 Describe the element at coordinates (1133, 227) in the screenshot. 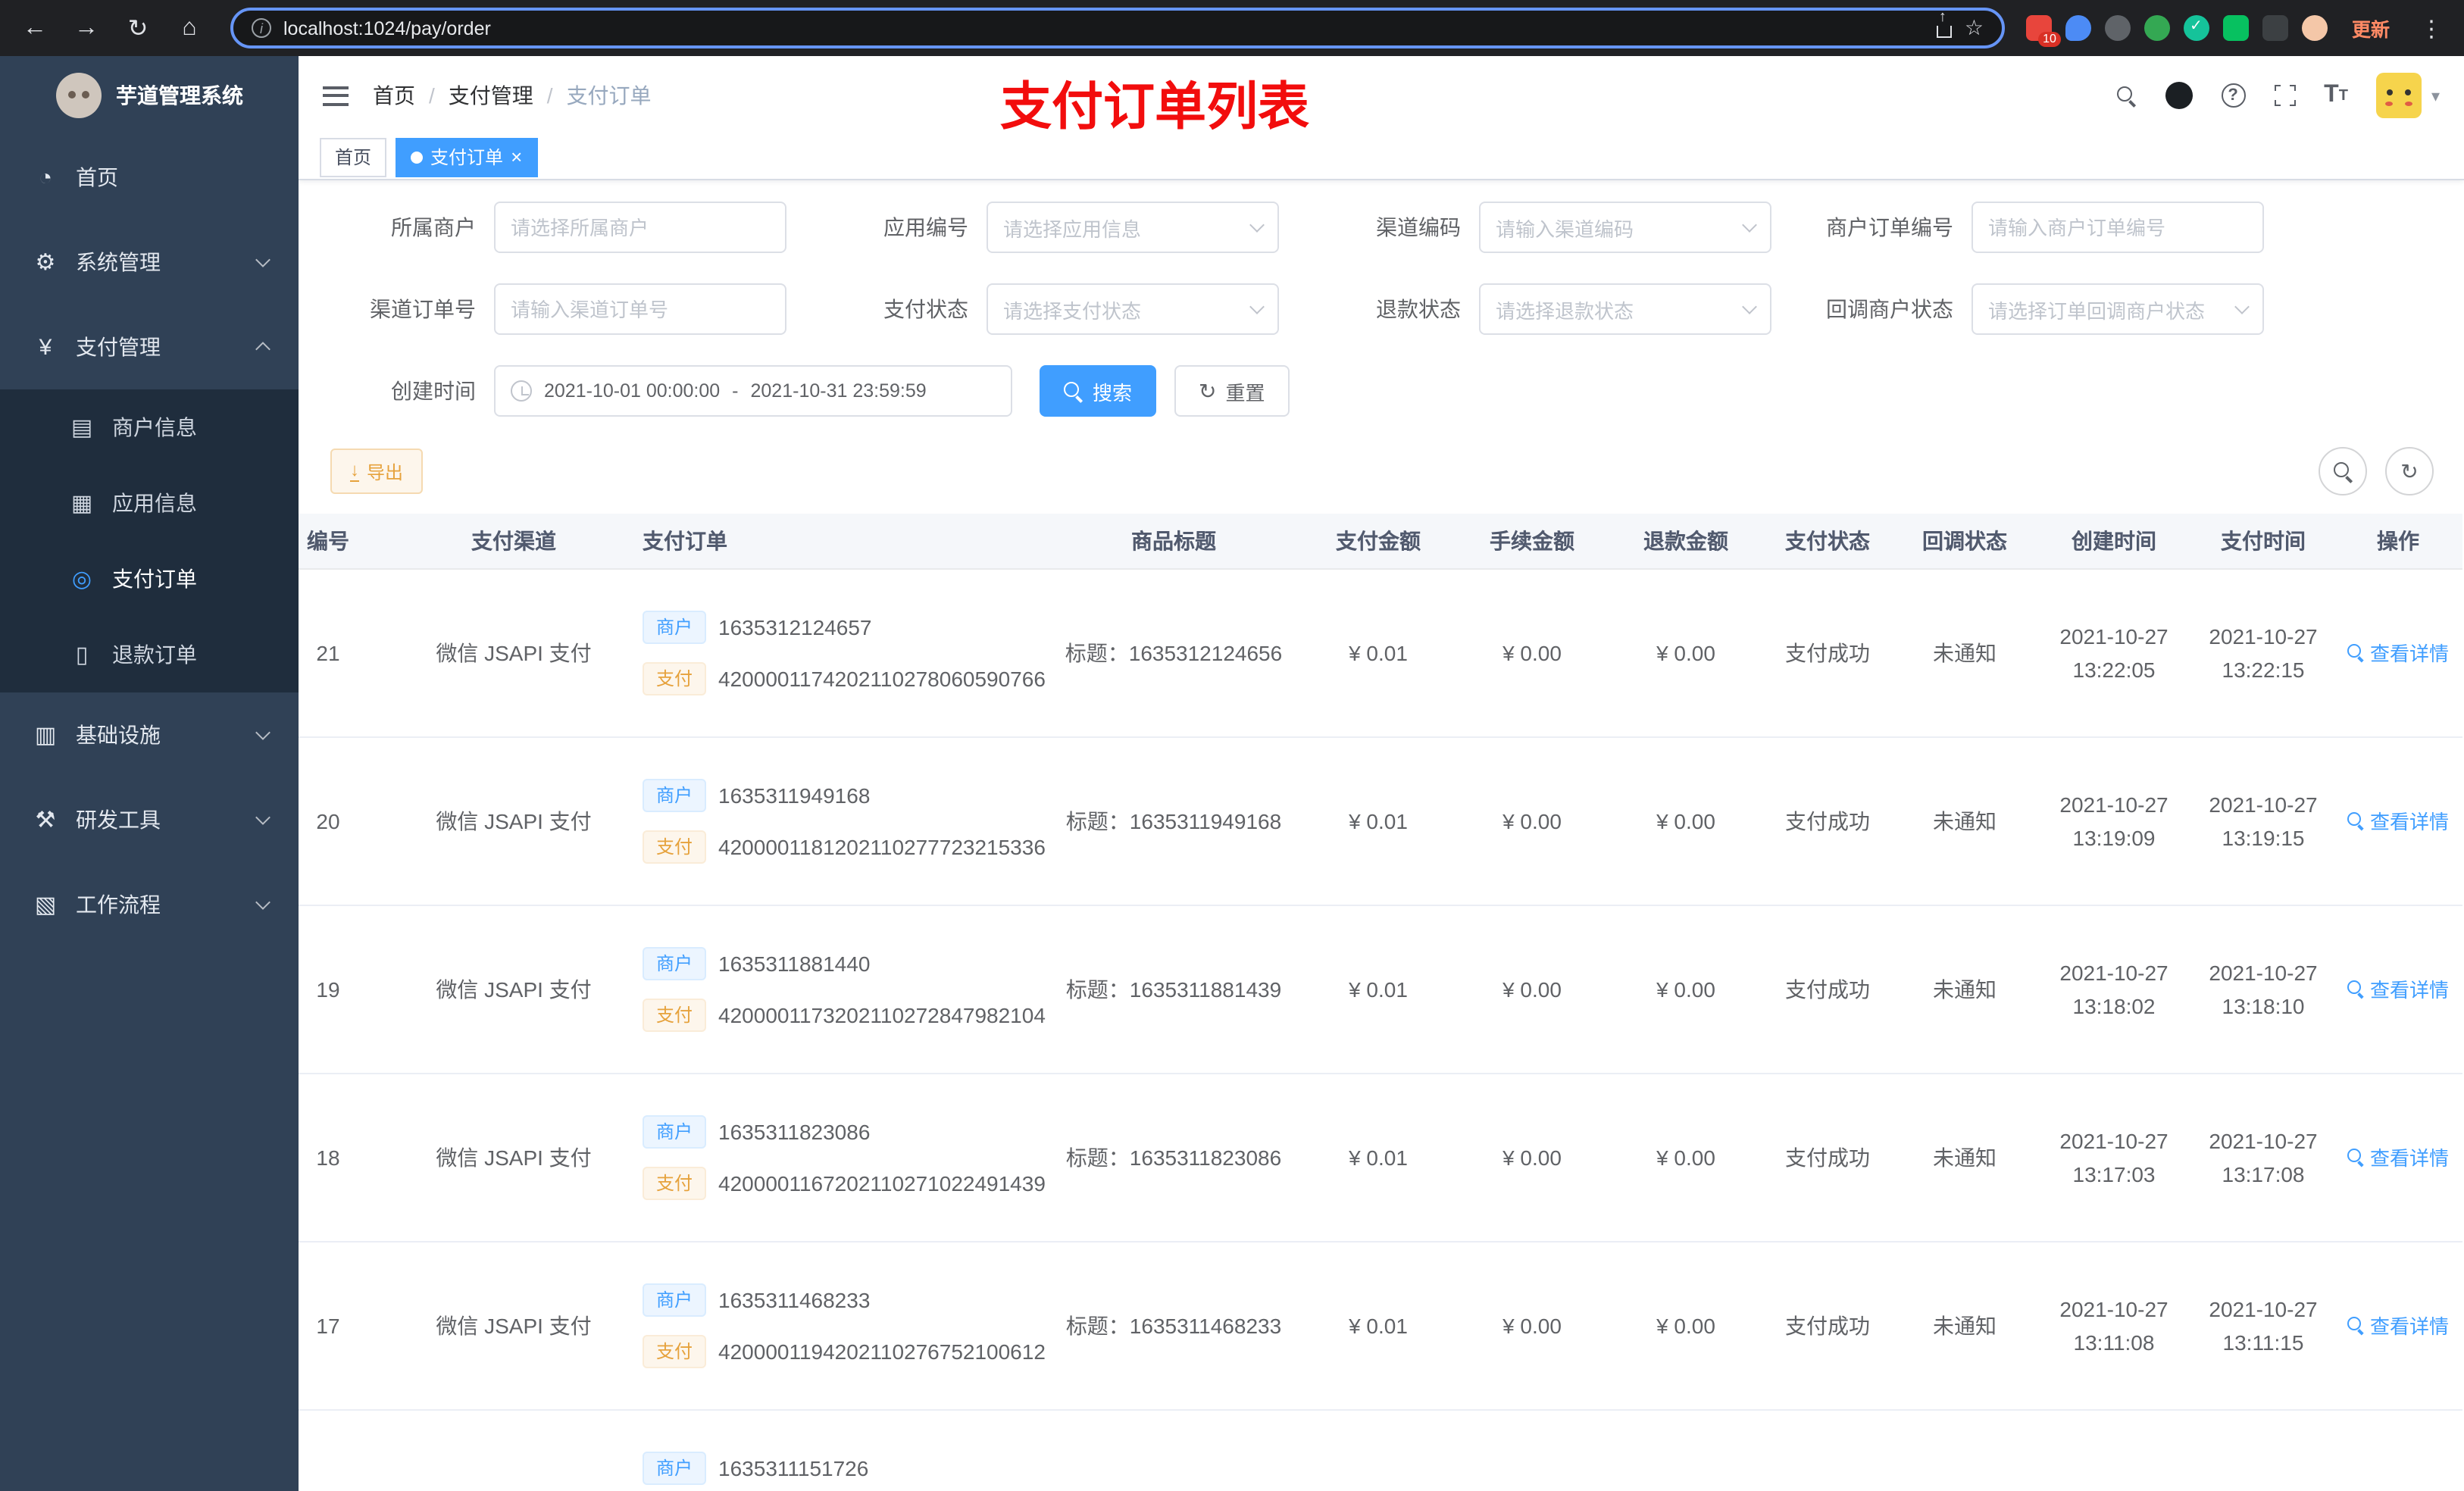

I see `app-select: 请选择应用信息` at that location.